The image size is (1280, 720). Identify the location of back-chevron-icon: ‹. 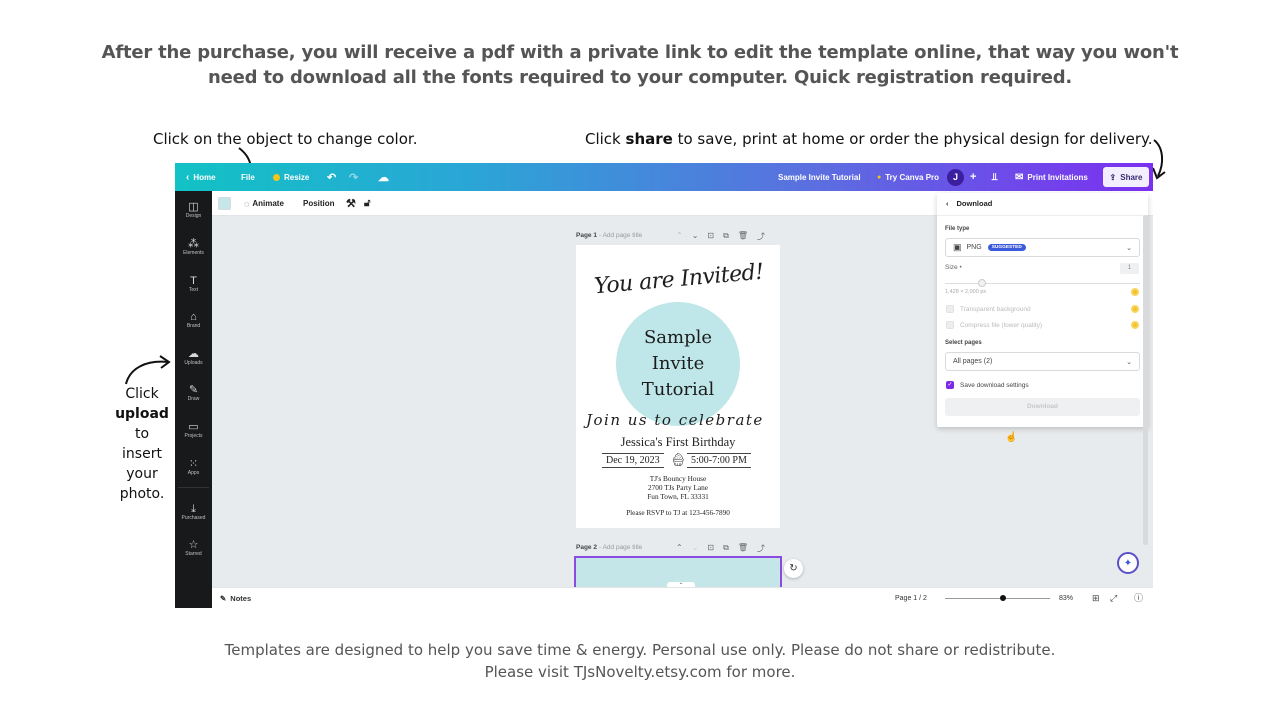
(947, 203).